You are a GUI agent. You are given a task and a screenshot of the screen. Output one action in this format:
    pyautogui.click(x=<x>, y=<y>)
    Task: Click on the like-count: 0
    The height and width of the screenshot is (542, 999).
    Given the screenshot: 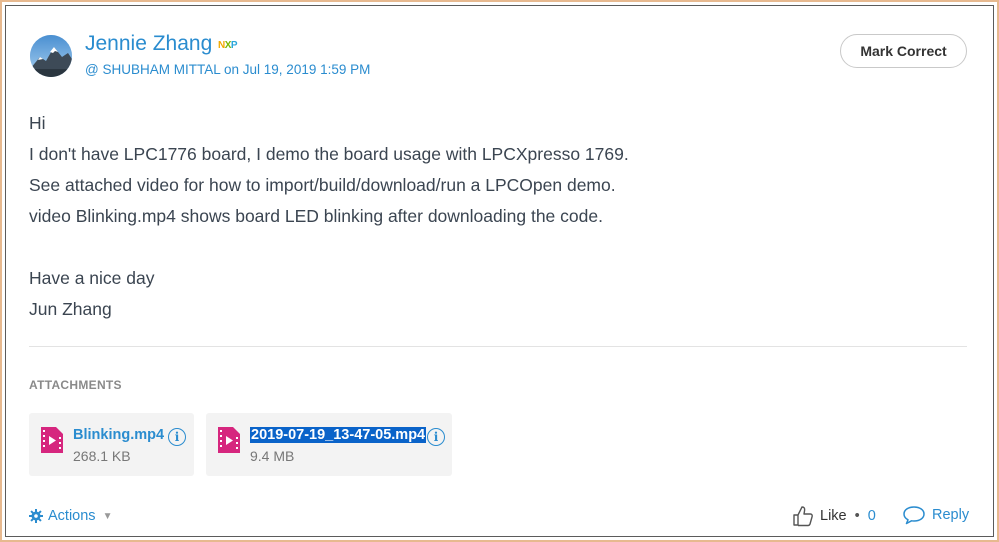 What is the action you would take?
    pyautogui.click(x=872, y=516)
    